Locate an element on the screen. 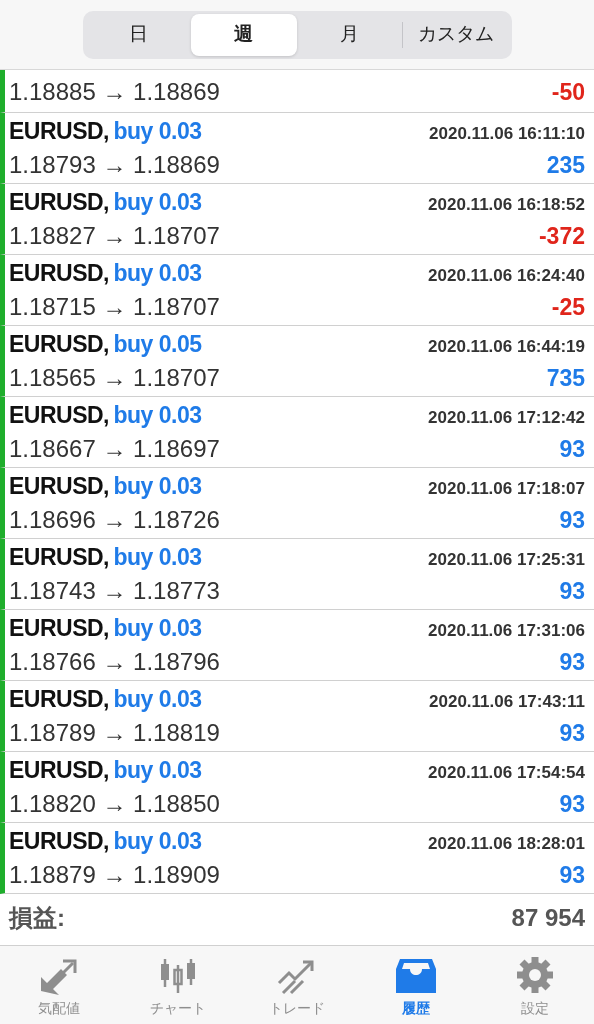 Image resolution: width=594 pixels, height=1024 pixels. time-text: 2020.11.06 16:18:52 is located at coordinates (506, 204).